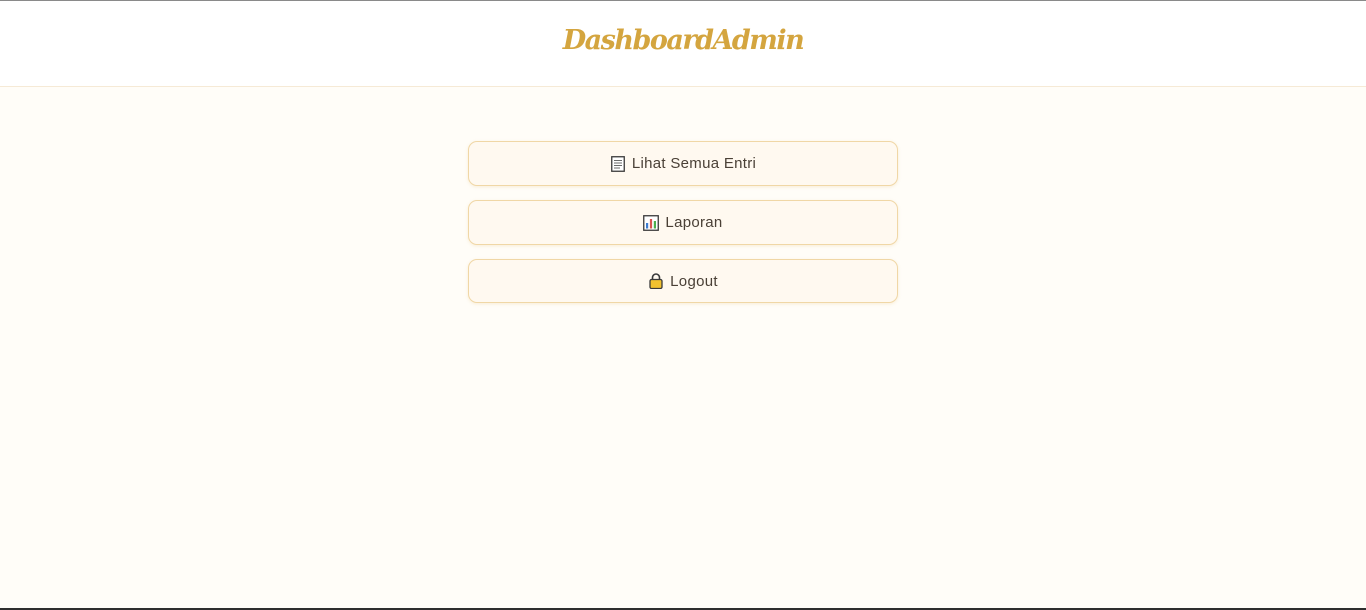 Image resolution: width=1366 pixels, height=610 pixels. I want to click on top-header: DashboardAdmin, so click(683, 44).